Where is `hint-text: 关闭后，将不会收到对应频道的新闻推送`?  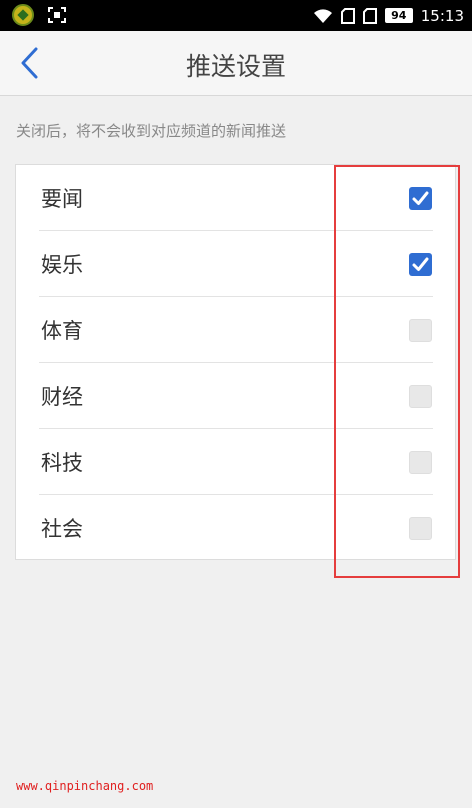 hint-text: 关闭后，将不会收到对应频道的新闻推送 is located at coordinates (151, 131).